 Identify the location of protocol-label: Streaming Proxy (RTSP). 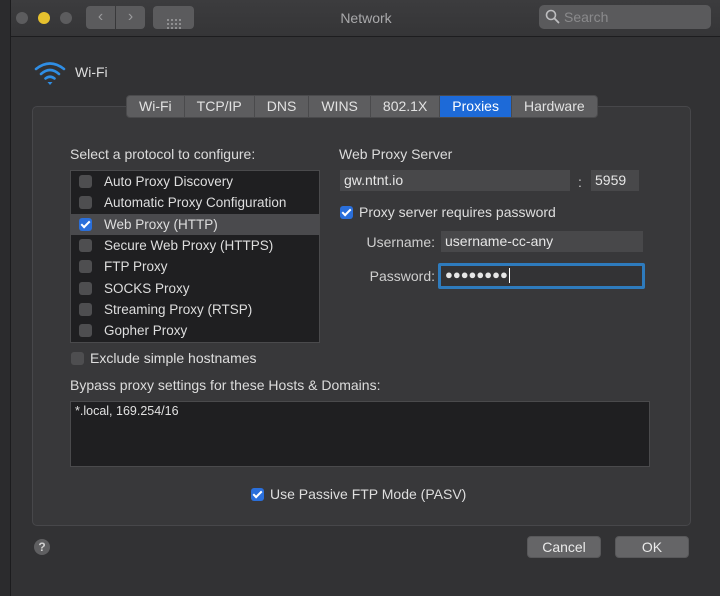
(178, 309).